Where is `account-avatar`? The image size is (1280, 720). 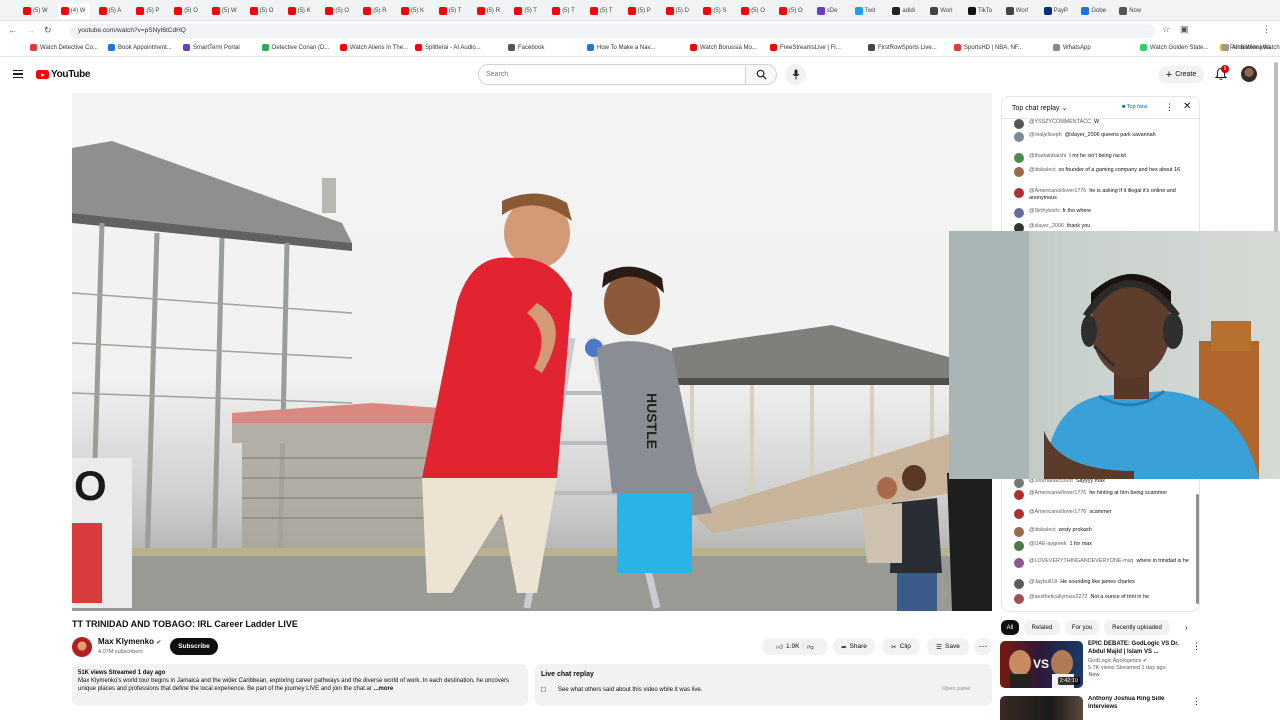
account-avatar is located at coordinates (1249, 74).